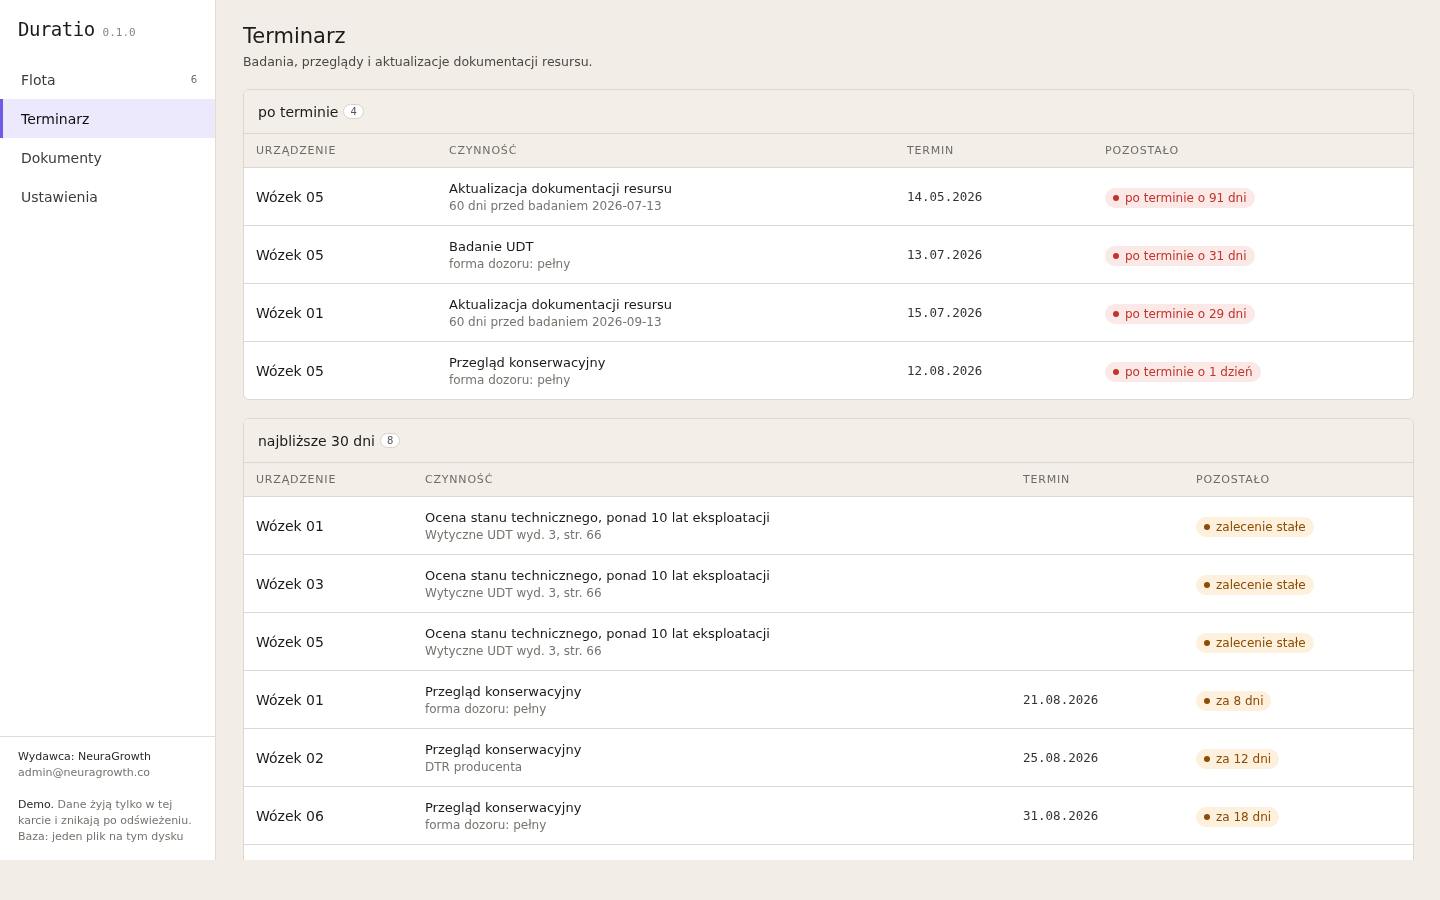 Image resolution: width=1440 pixels, height=900 pixels. Describe the element at coordinates (1061, 699) in the screenshot. I see `date-cell: 21.08.2026` at that location.